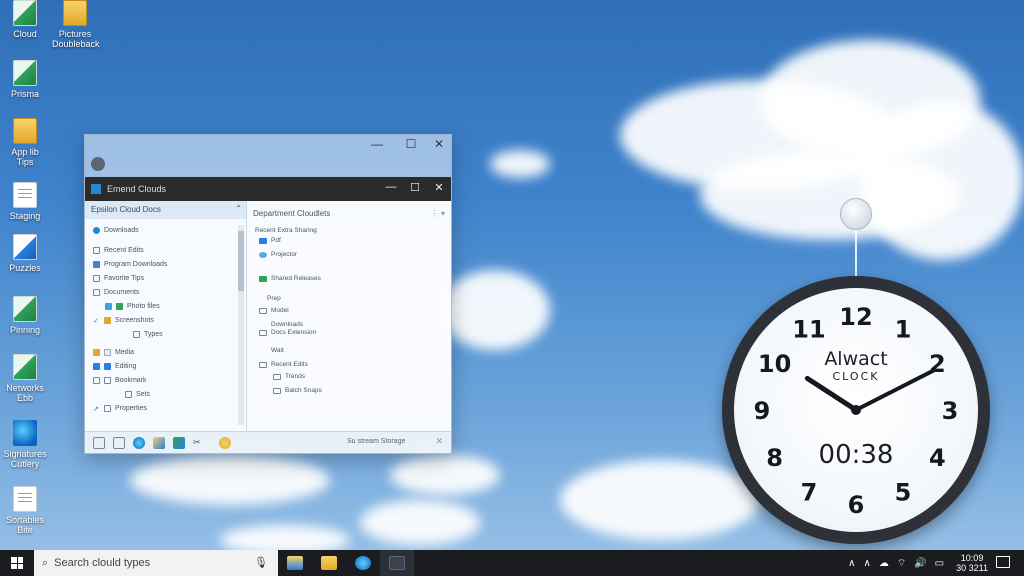  Describe the element at coordinates (118, 278) in the screenshot. I see `nav-item: Favorite Tips` at that location.